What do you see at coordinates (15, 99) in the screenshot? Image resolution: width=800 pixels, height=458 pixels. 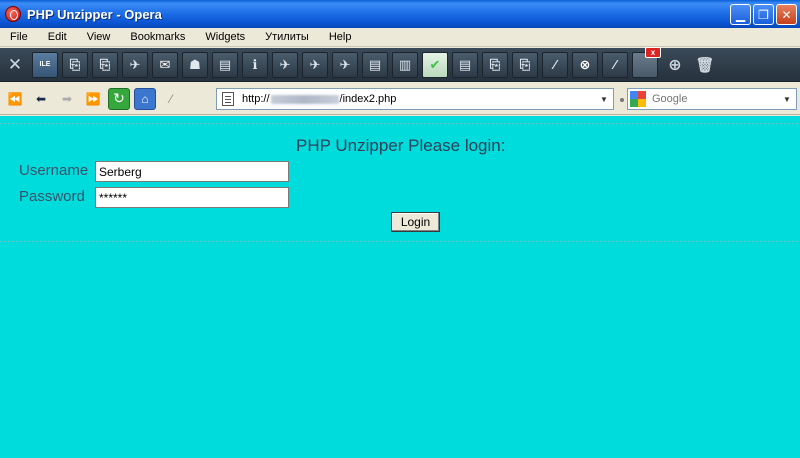 I see `rewind-icon: ⏪` at bounding box center [15, 99].